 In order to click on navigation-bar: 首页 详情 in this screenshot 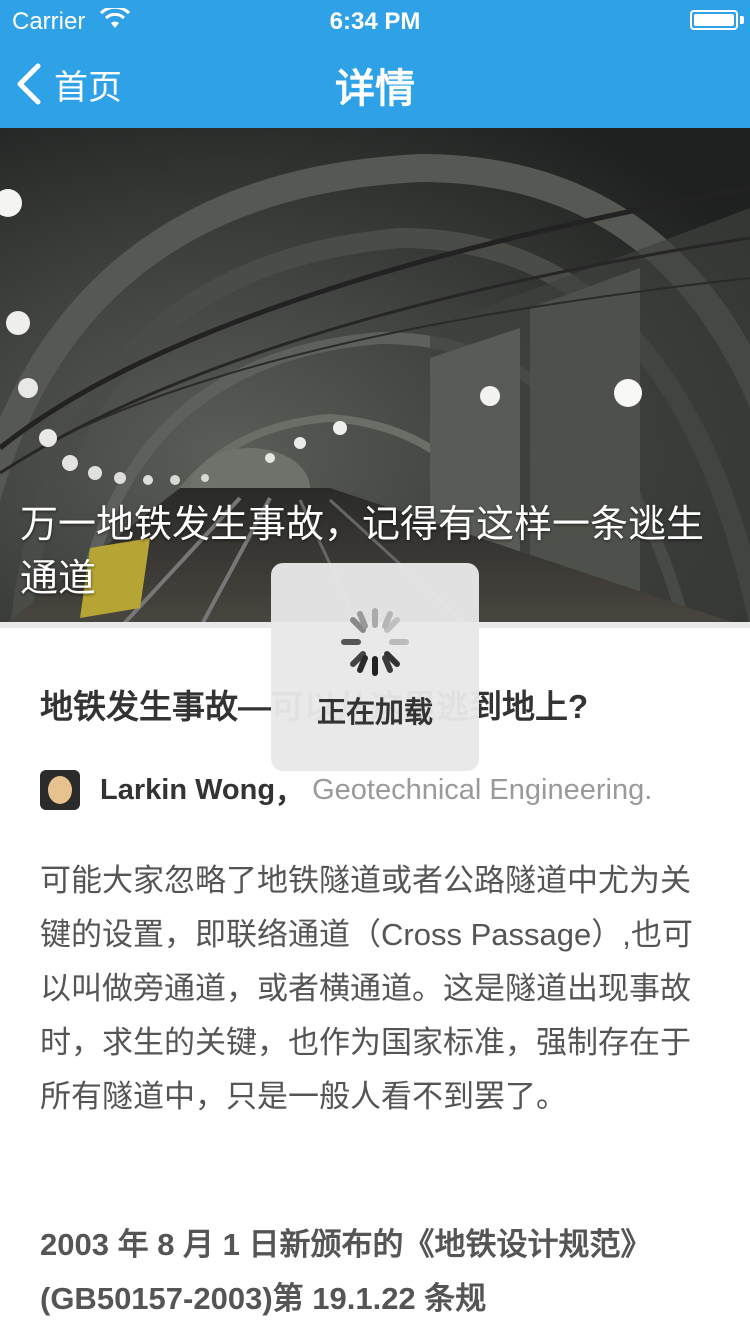, I will do `click(375, 84)`.